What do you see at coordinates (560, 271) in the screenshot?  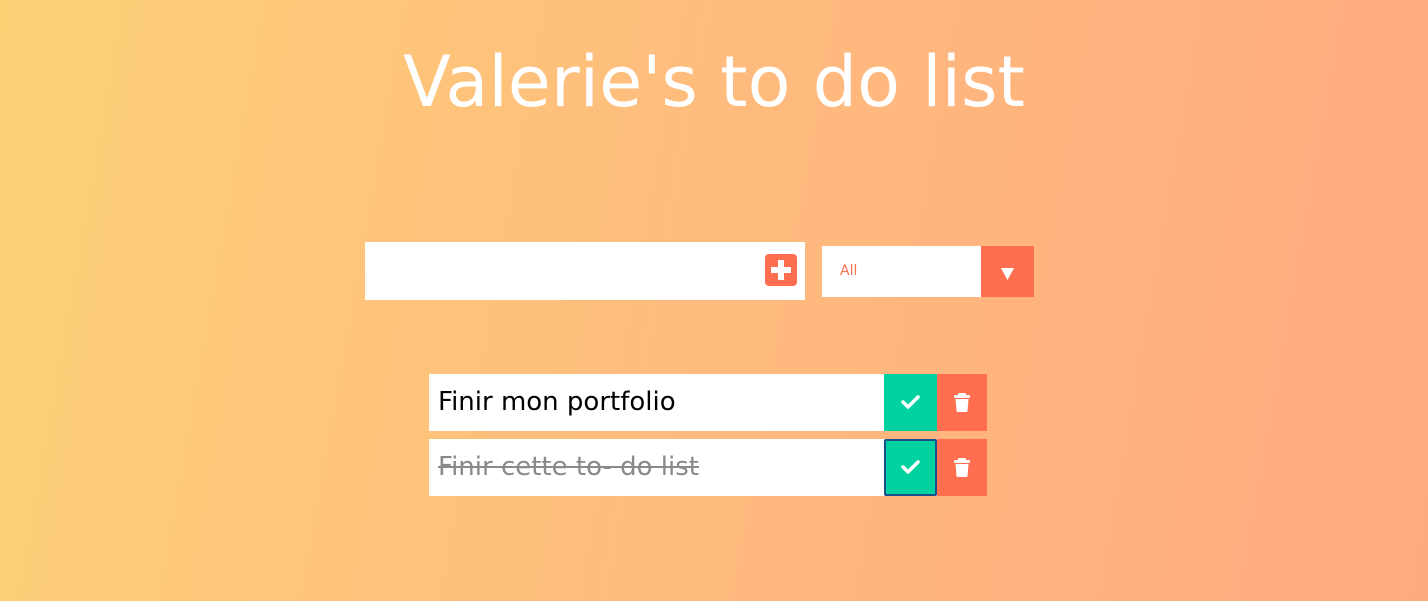 I see `todo-input` at bounding box center [560, 271].